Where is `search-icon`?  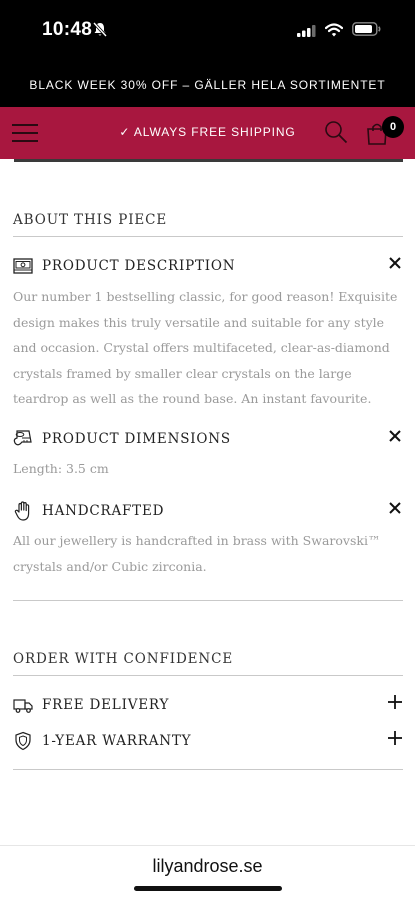
search-icon is located at coordinates (336, 132).